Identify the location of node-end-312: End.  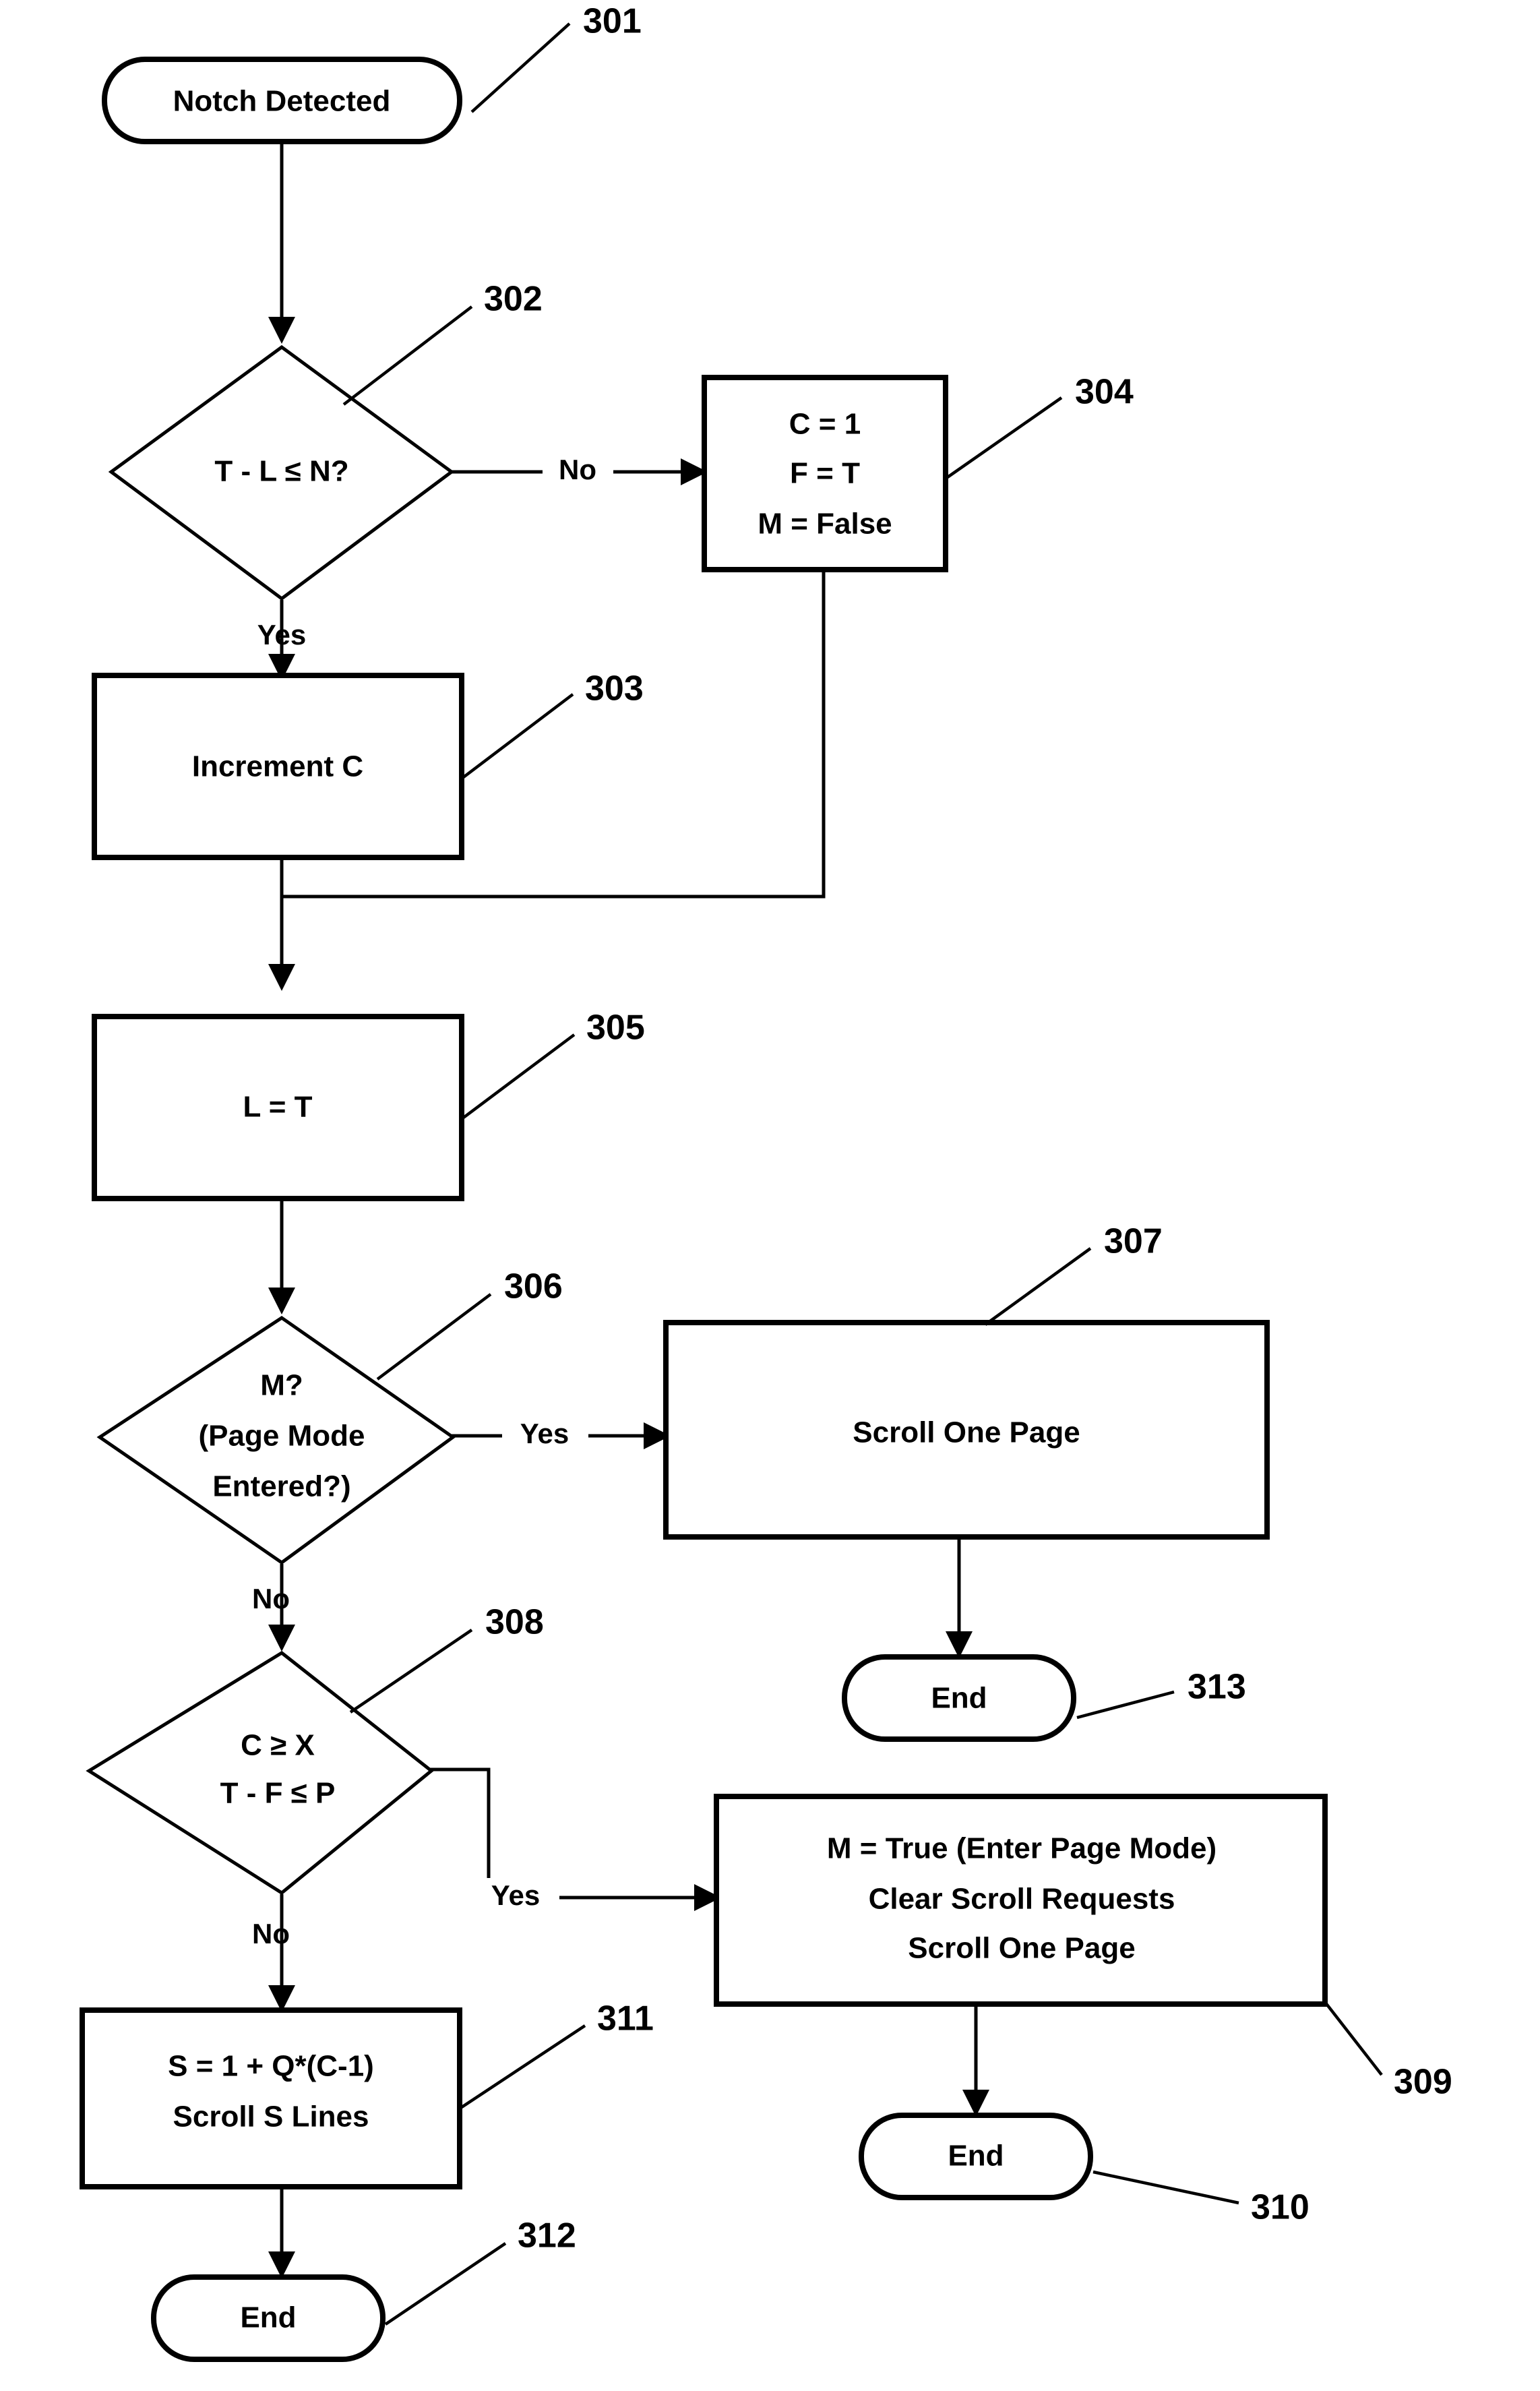
(268, 2318).